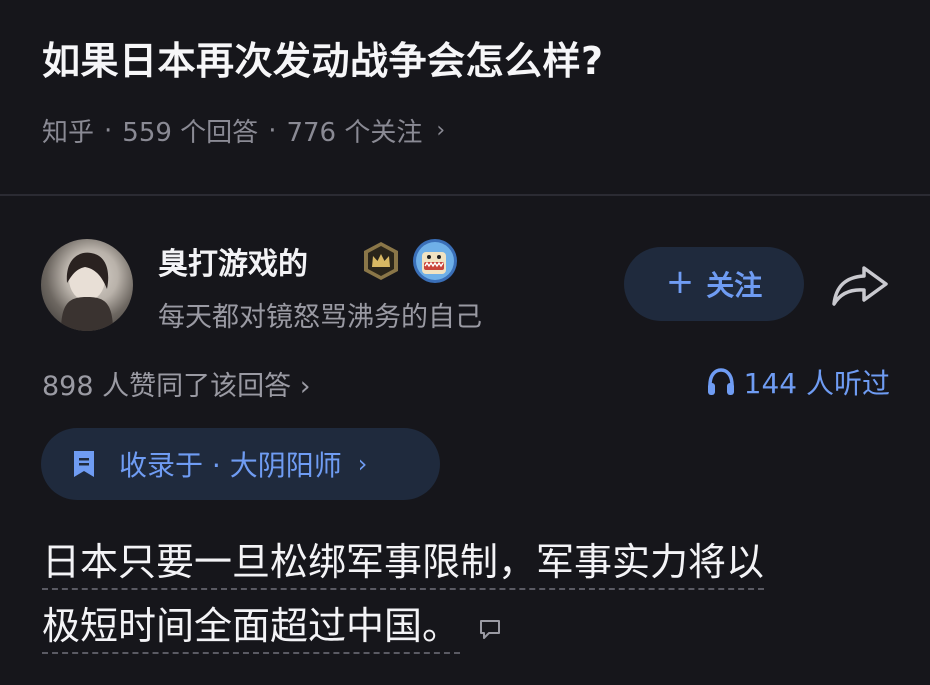 This screenshot has width=930, height=685. Describe the element at coordinates (251, 629) in the screenshot. I see `answer-line: 极短时间全面超过中国。` at that location.